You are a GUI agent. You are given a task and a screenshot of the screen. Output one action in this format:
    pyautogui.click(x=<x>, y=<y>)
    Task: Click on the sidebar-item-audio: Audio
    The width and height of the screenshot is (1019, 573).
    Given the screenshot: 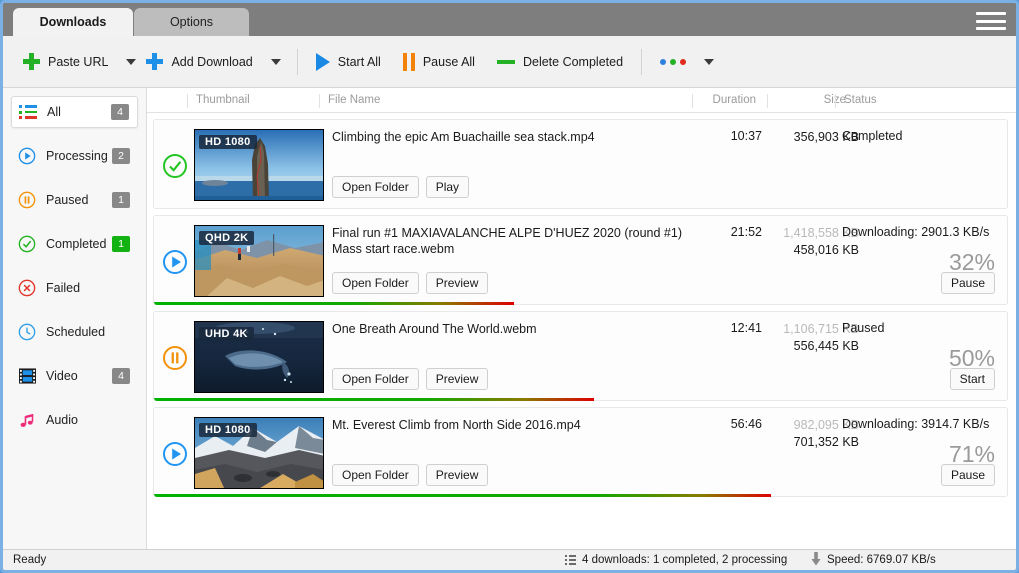 What is the action you would take?
    pyautogui.click(x=74, y=420)
    